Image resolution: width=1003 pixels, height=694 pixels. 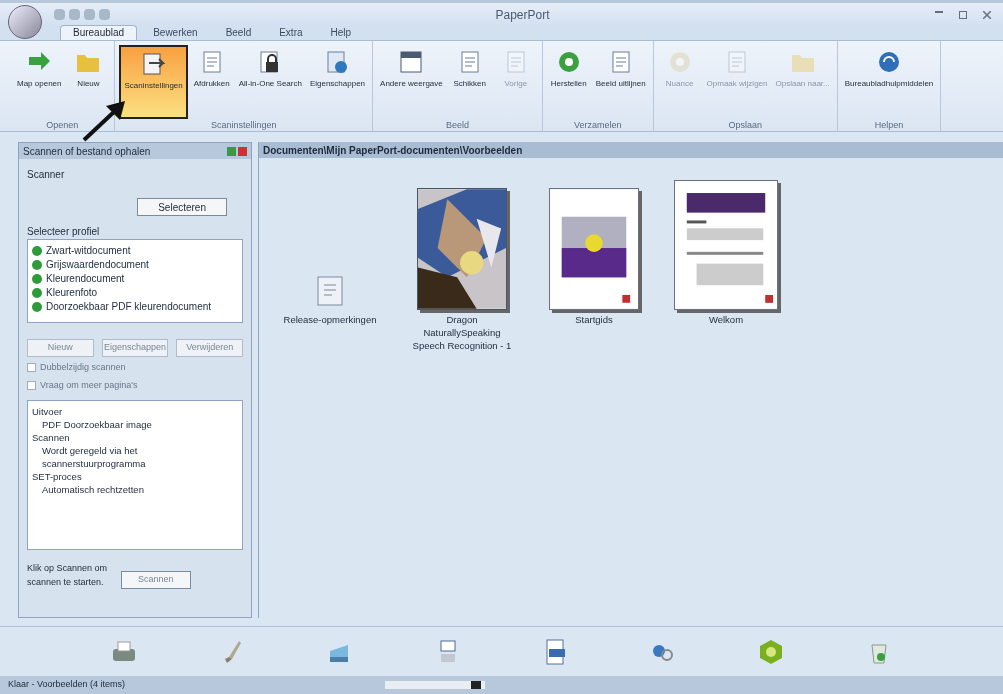 I want to click on maximize-icon, so click(x=963, y=14).